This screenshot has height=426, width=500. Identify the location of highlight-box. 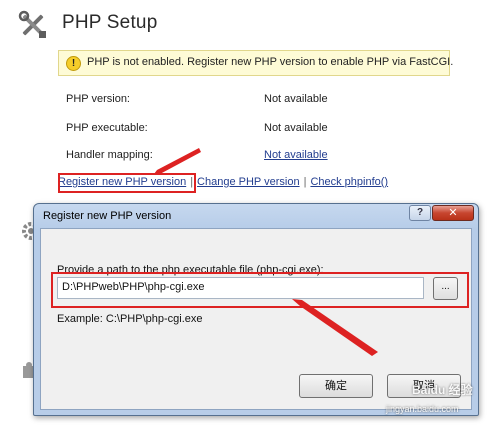
(127, 183).